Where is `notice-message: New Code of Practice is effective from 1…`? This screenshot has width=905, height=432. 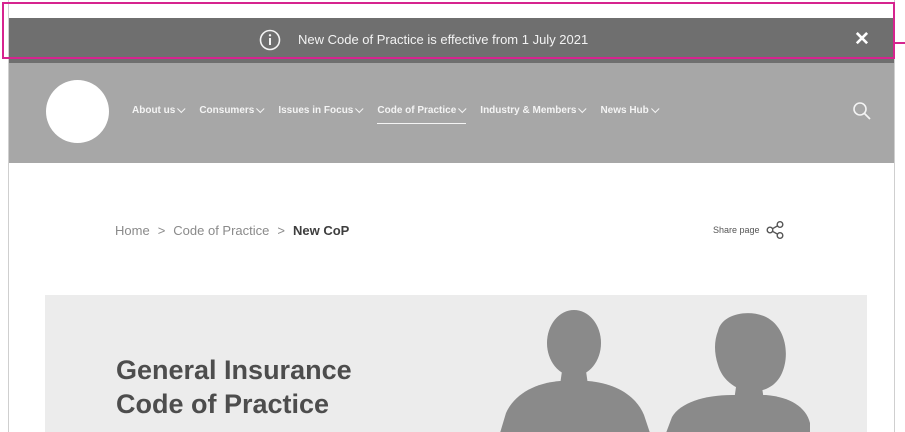
notice-message: New Code of Practice is effective from 1… is located at coordinates (443, 39).